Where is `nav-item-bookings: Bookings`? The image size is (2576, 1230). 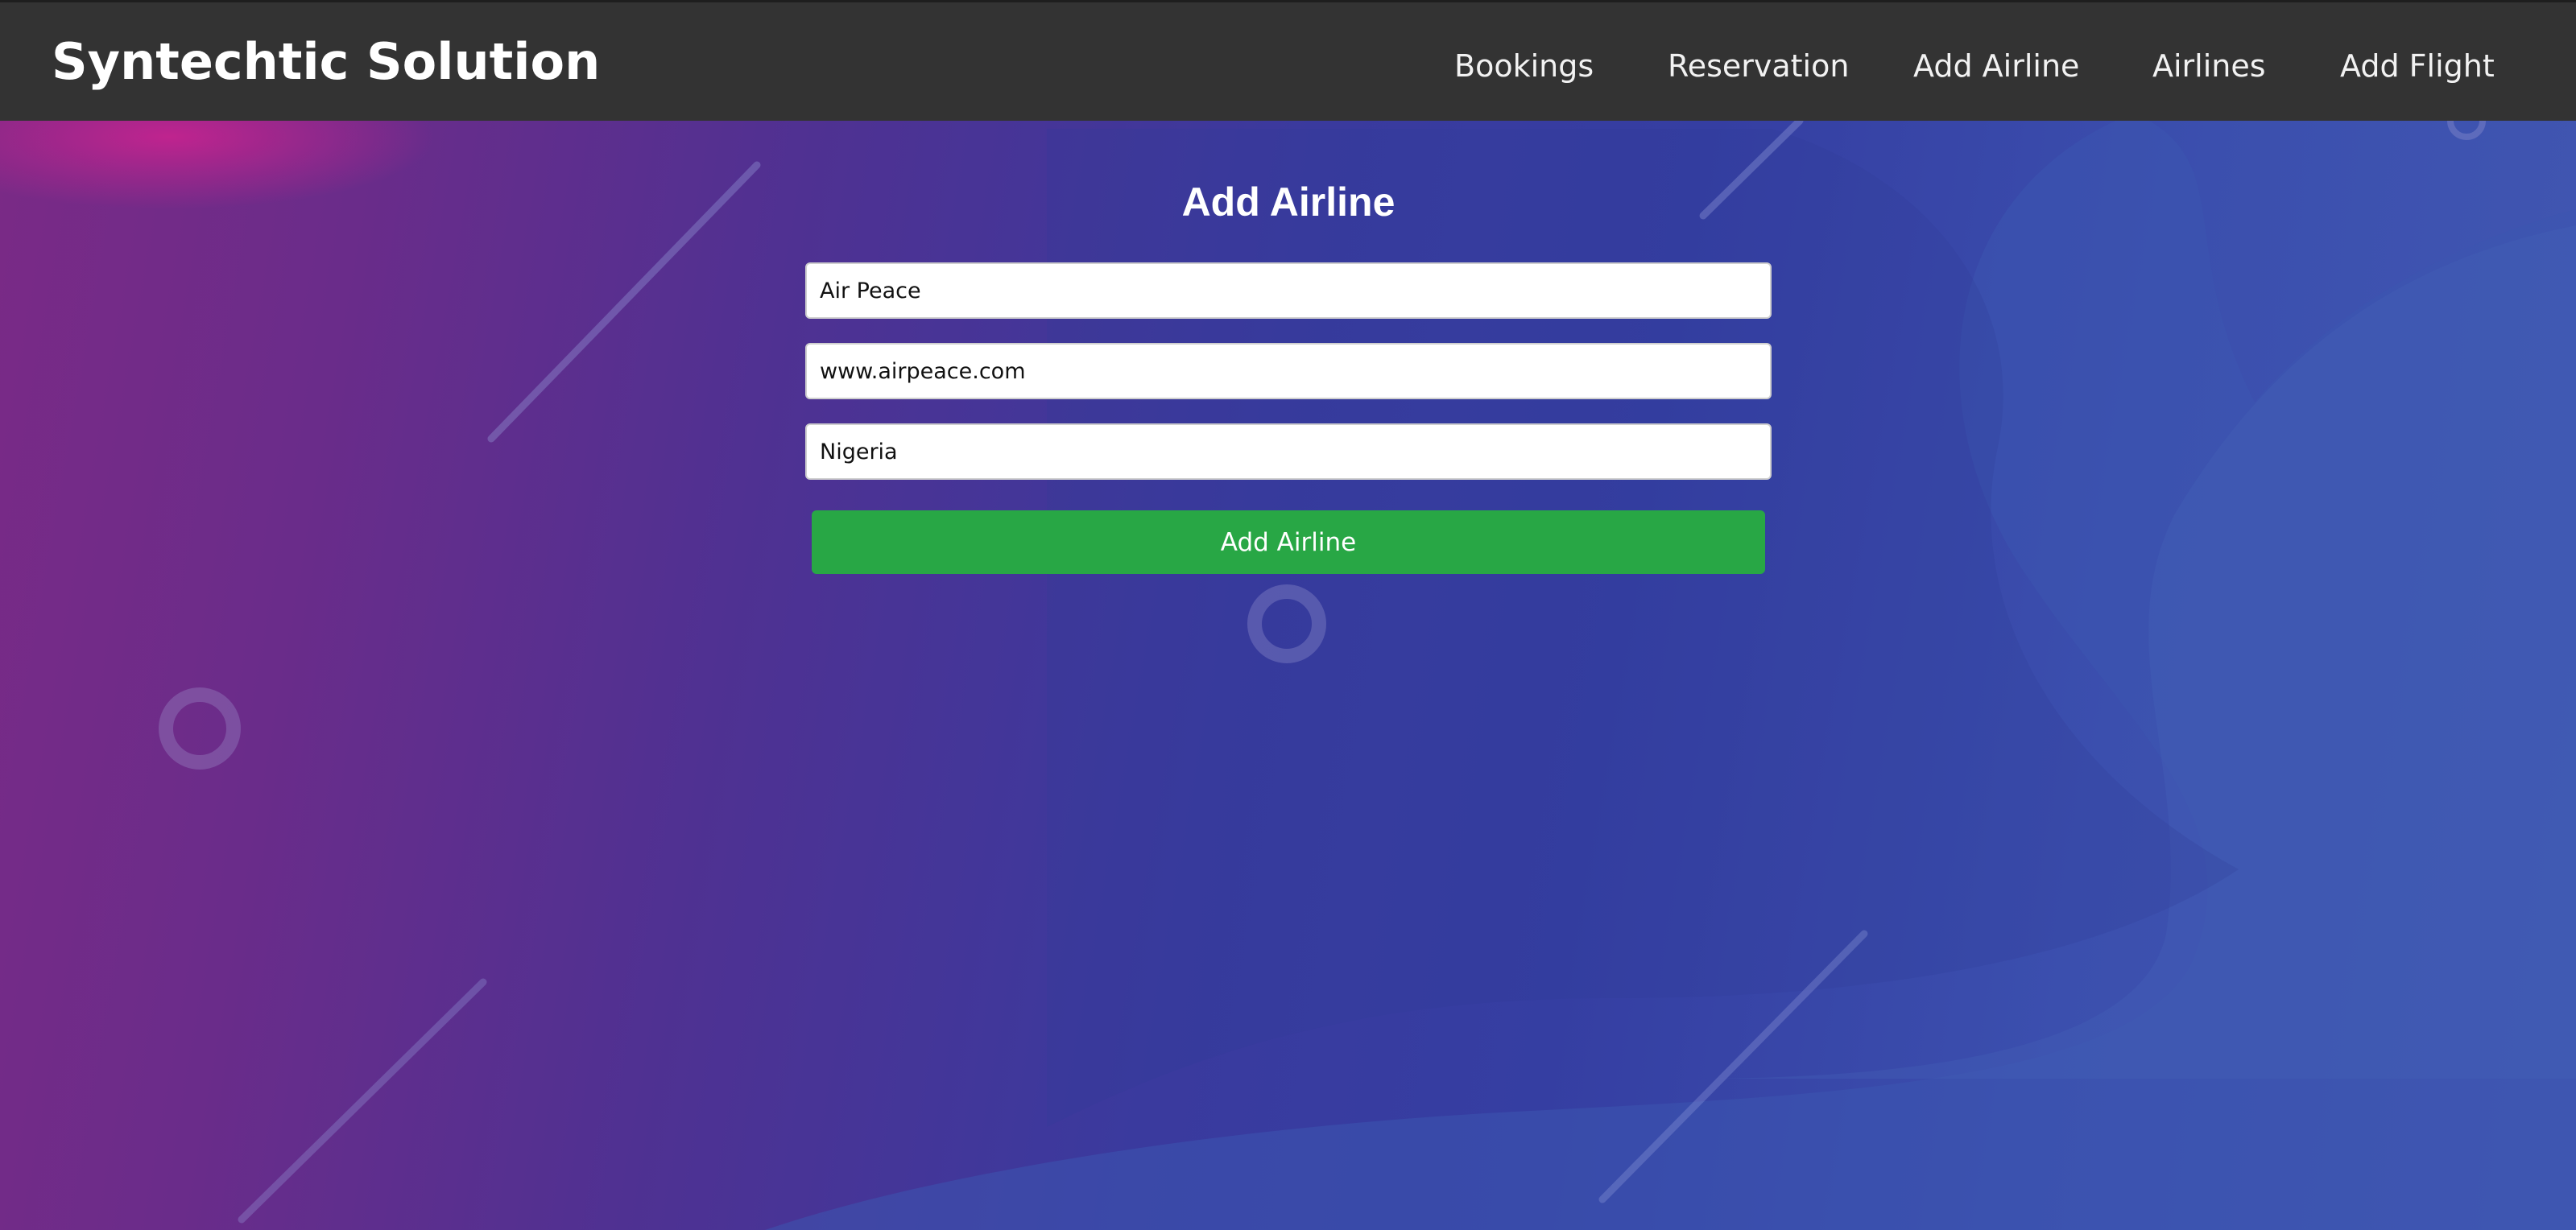 nav-item-bookings: Bookings is located at coordinates (1524, 66).